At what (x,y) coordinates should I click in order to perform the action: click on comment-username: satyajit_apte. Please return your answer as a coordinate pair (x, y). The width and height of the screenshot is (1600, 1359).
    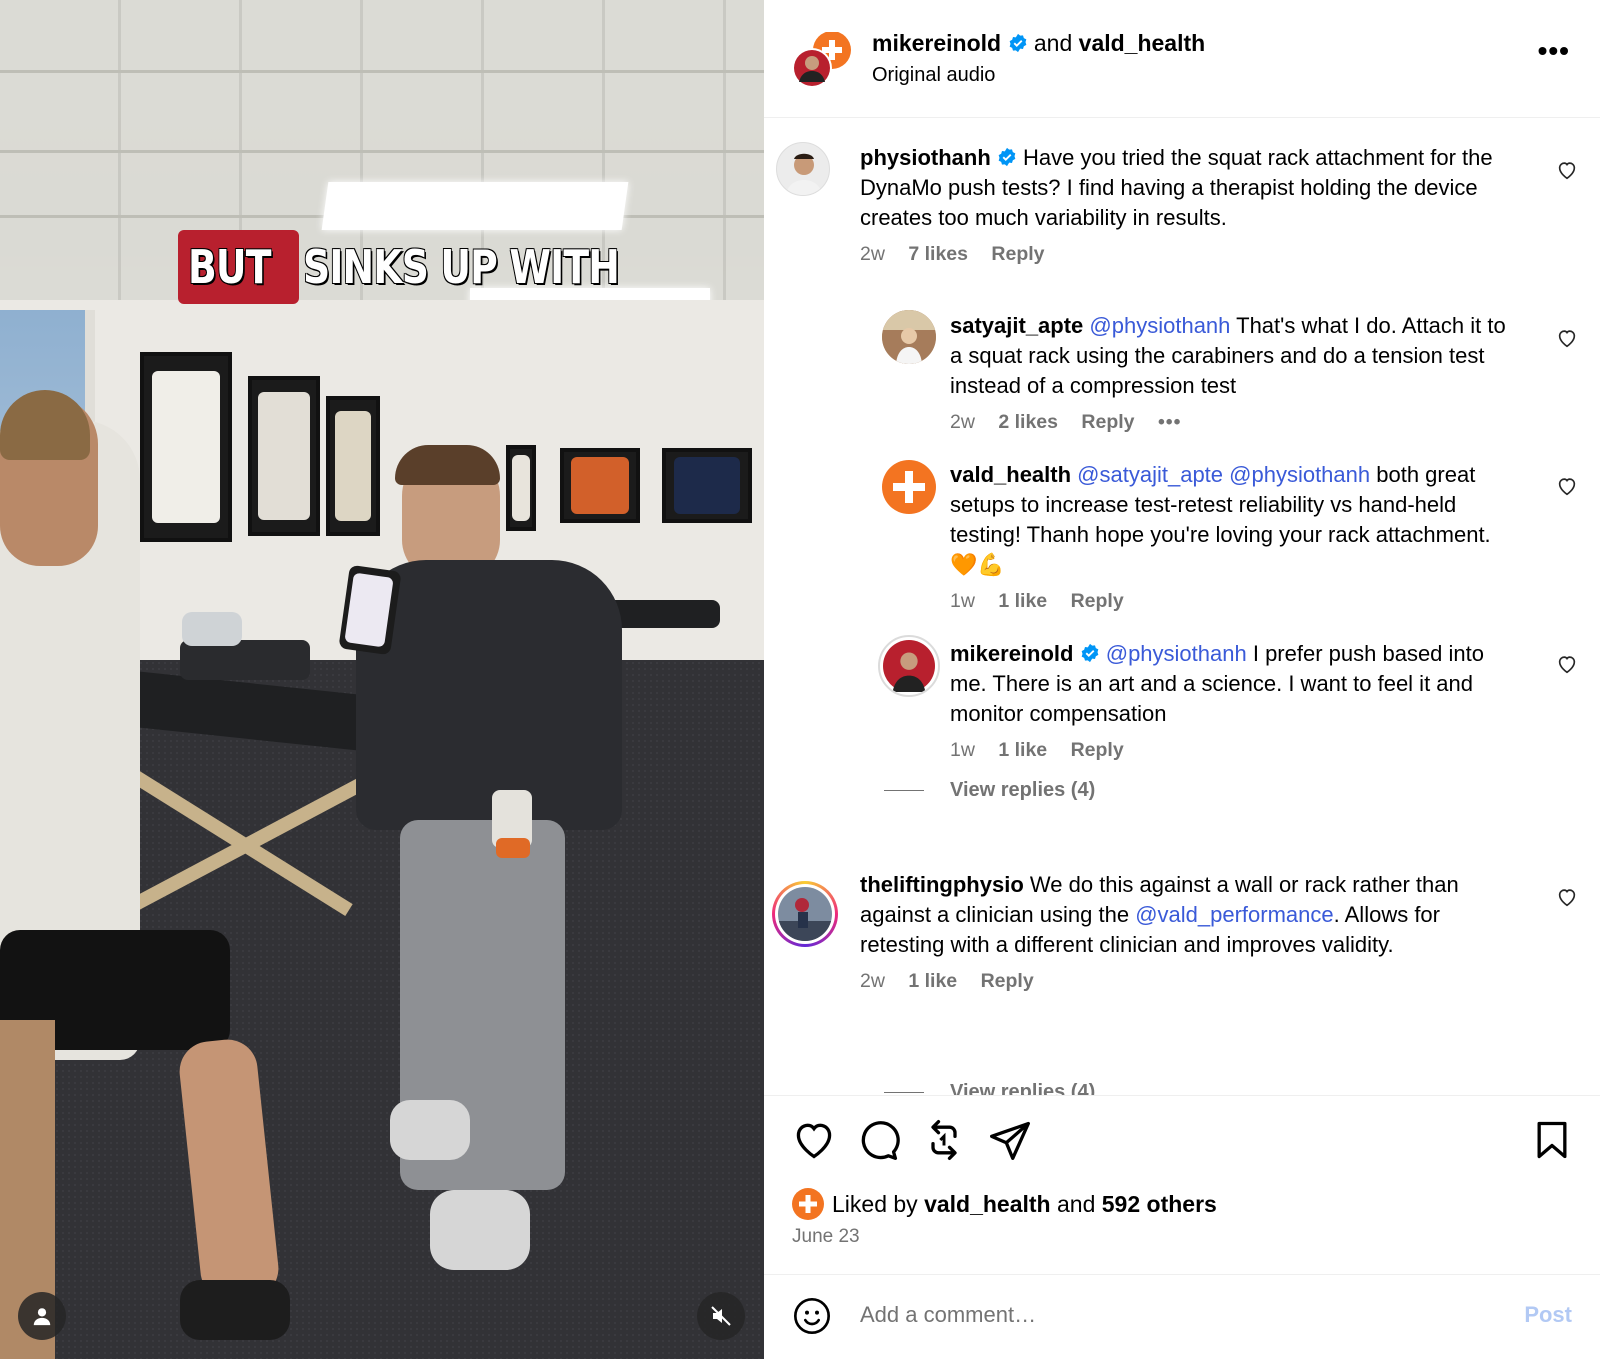
    Looking at the image, I should click on (1016, 325).